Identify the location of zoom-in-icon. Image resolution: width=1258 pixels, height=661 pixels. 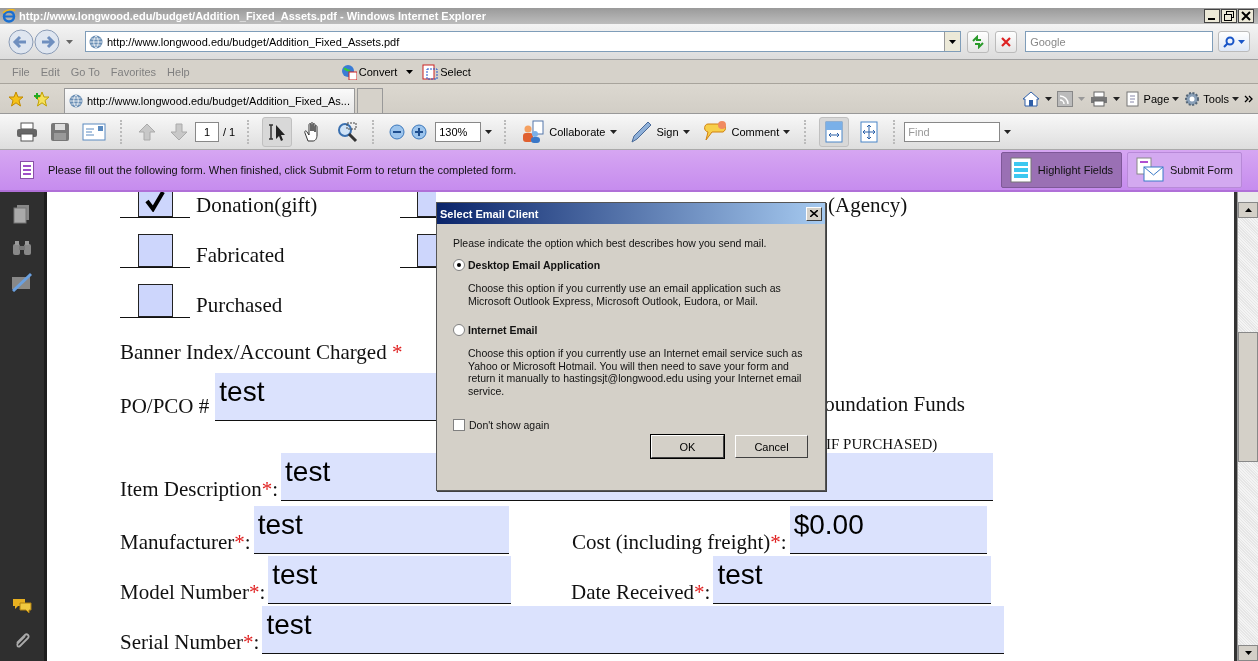
(419, 131).